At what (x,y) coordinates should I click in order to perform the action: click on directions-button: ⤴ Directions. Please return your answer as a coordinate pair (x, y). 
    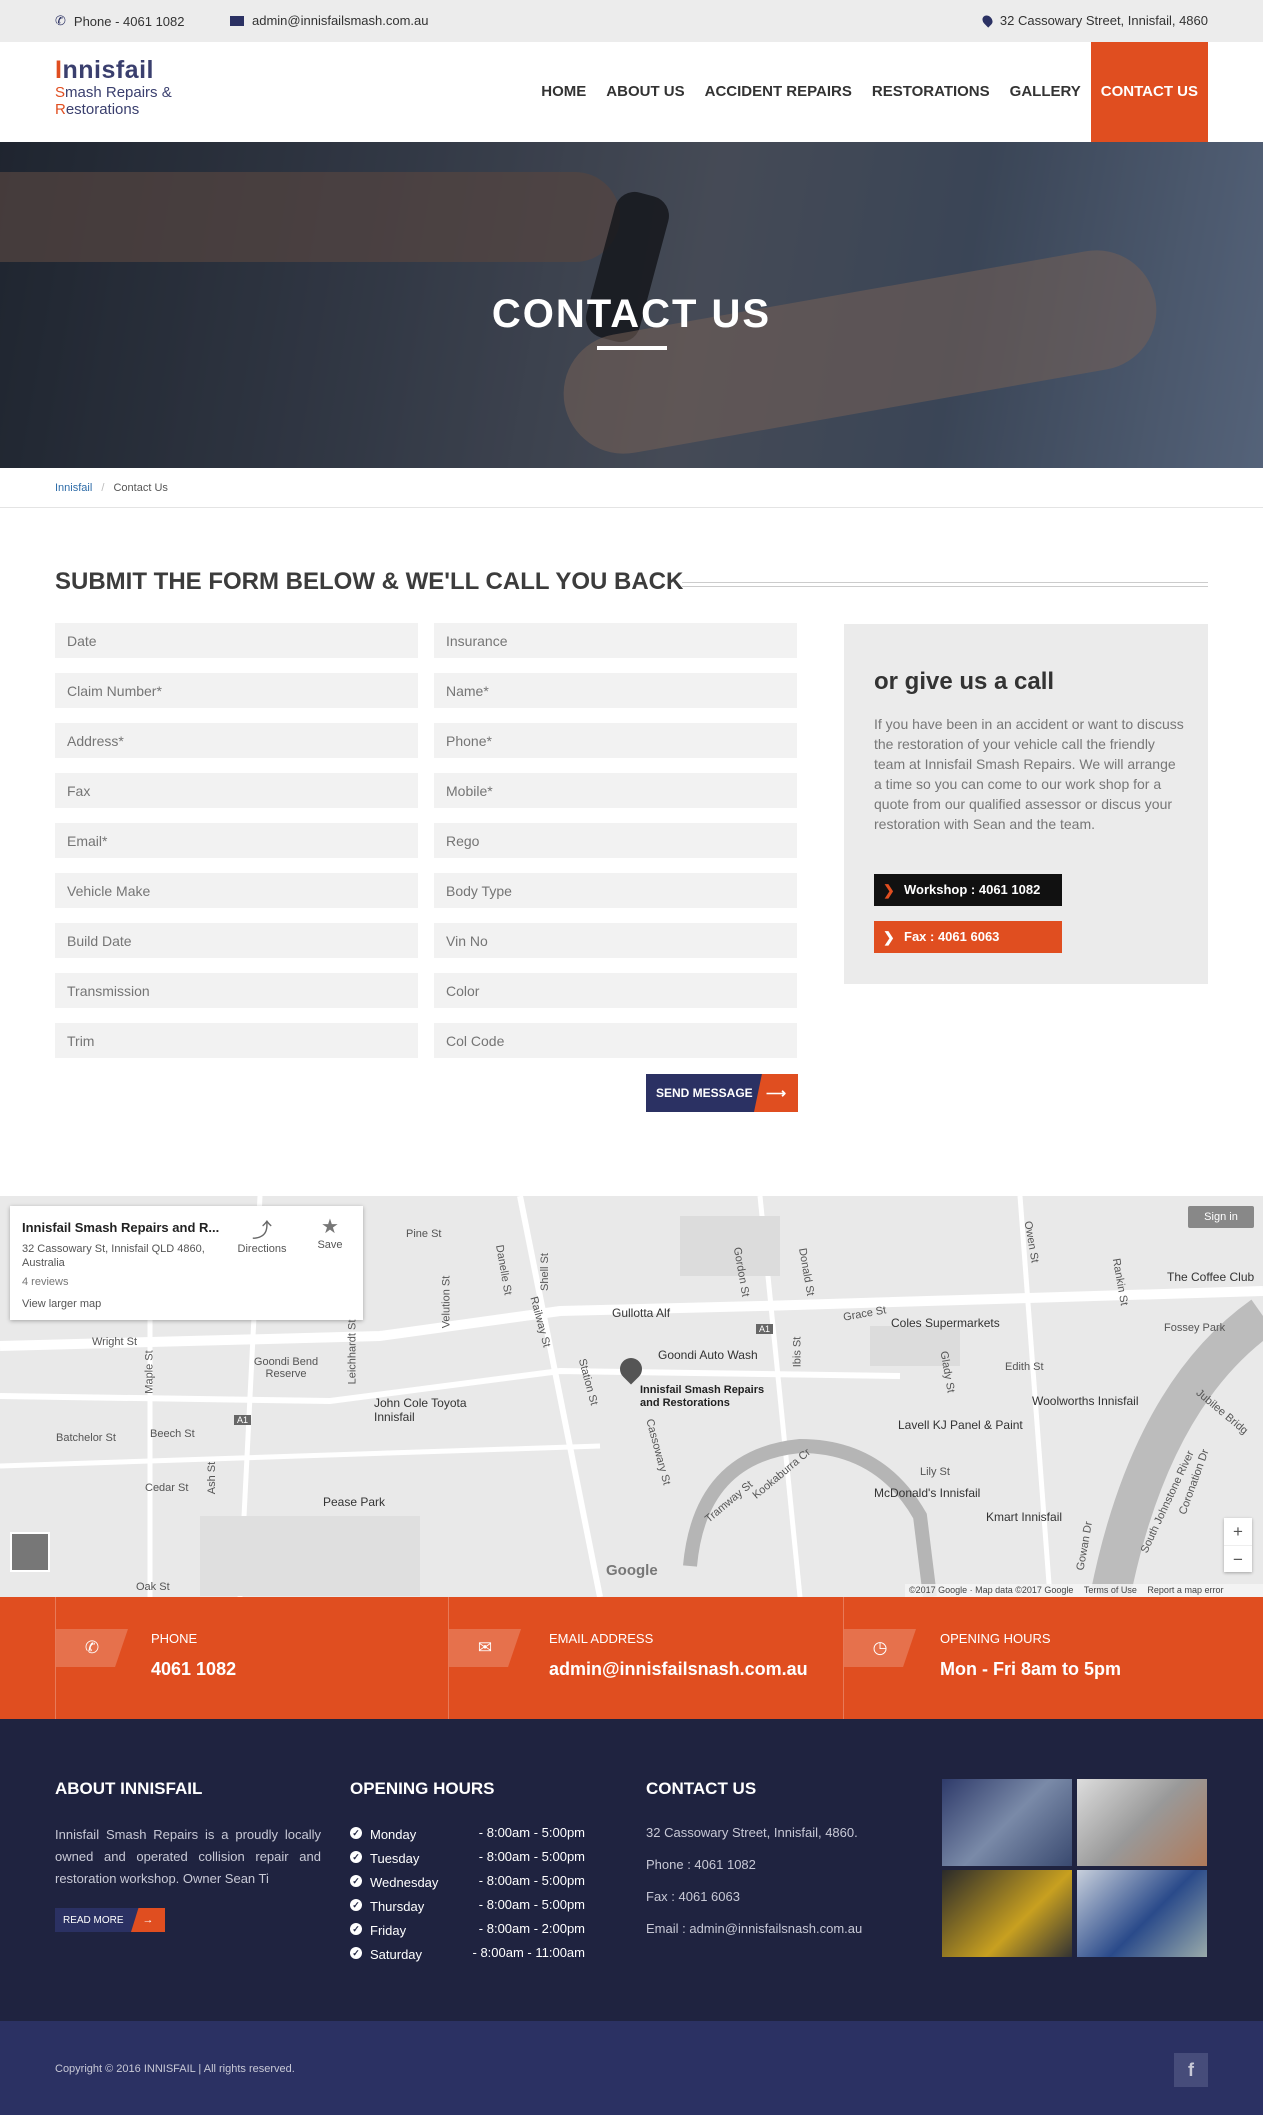
    Looking at the image, I should click on (262, 1234).